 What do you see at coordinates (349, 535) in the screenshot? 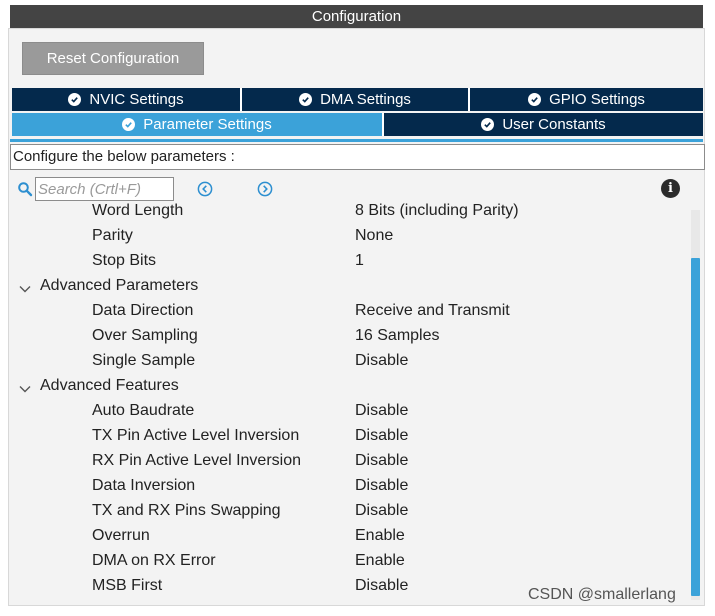
I see `param-row-overrun: Overrun Enable` at bounding box center [349, 535].